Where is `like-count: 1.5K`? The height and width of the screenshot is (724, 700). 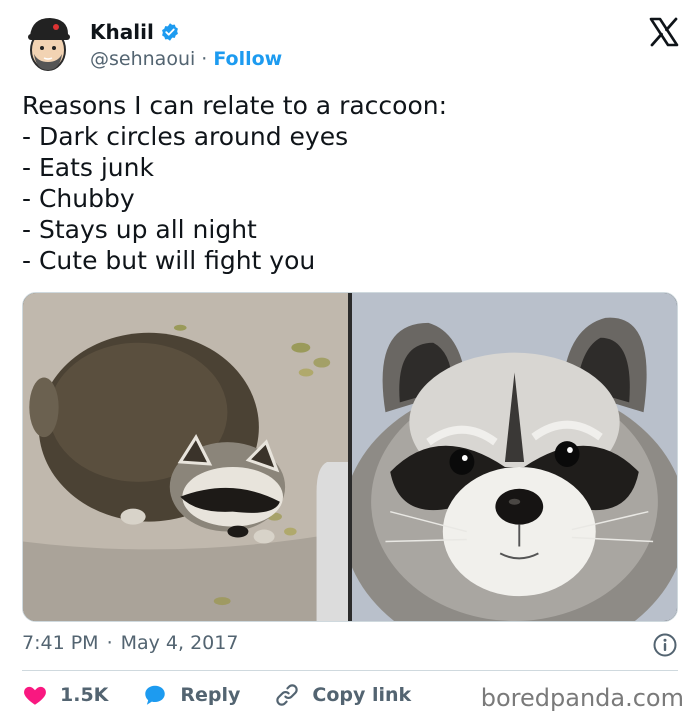 like-count: 1.5K is located at coordinates (84, 695).